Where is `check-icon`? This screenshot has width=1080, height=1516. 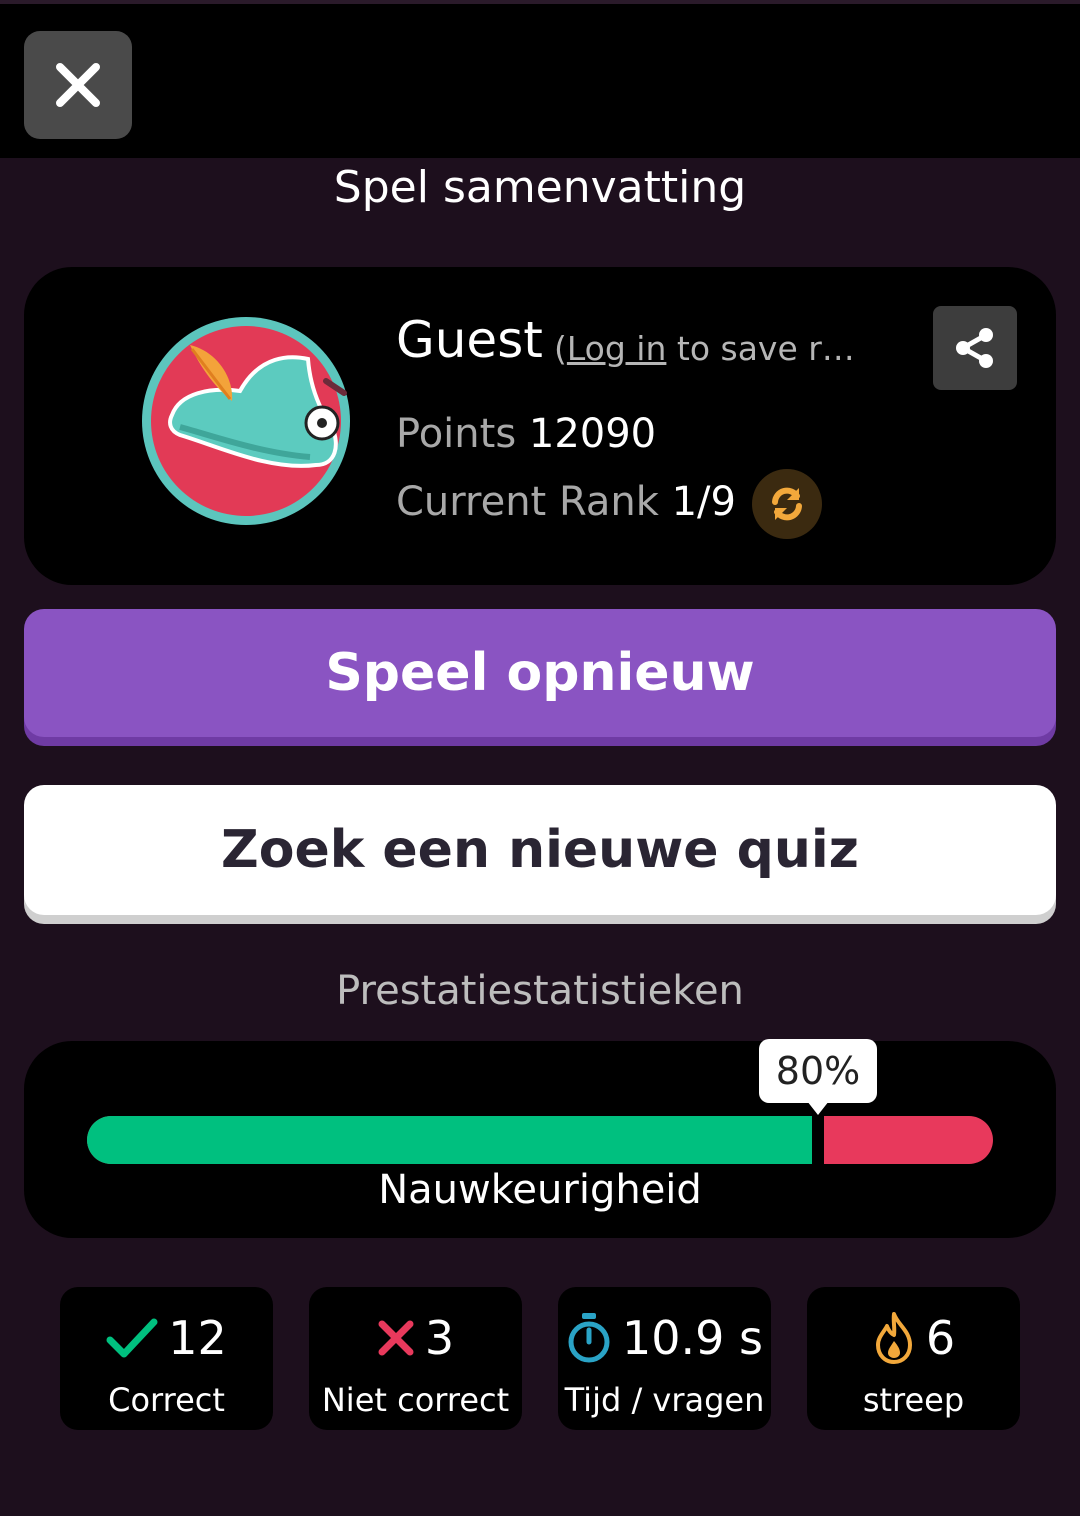 check-icon is located at coordinates (132, 1338).